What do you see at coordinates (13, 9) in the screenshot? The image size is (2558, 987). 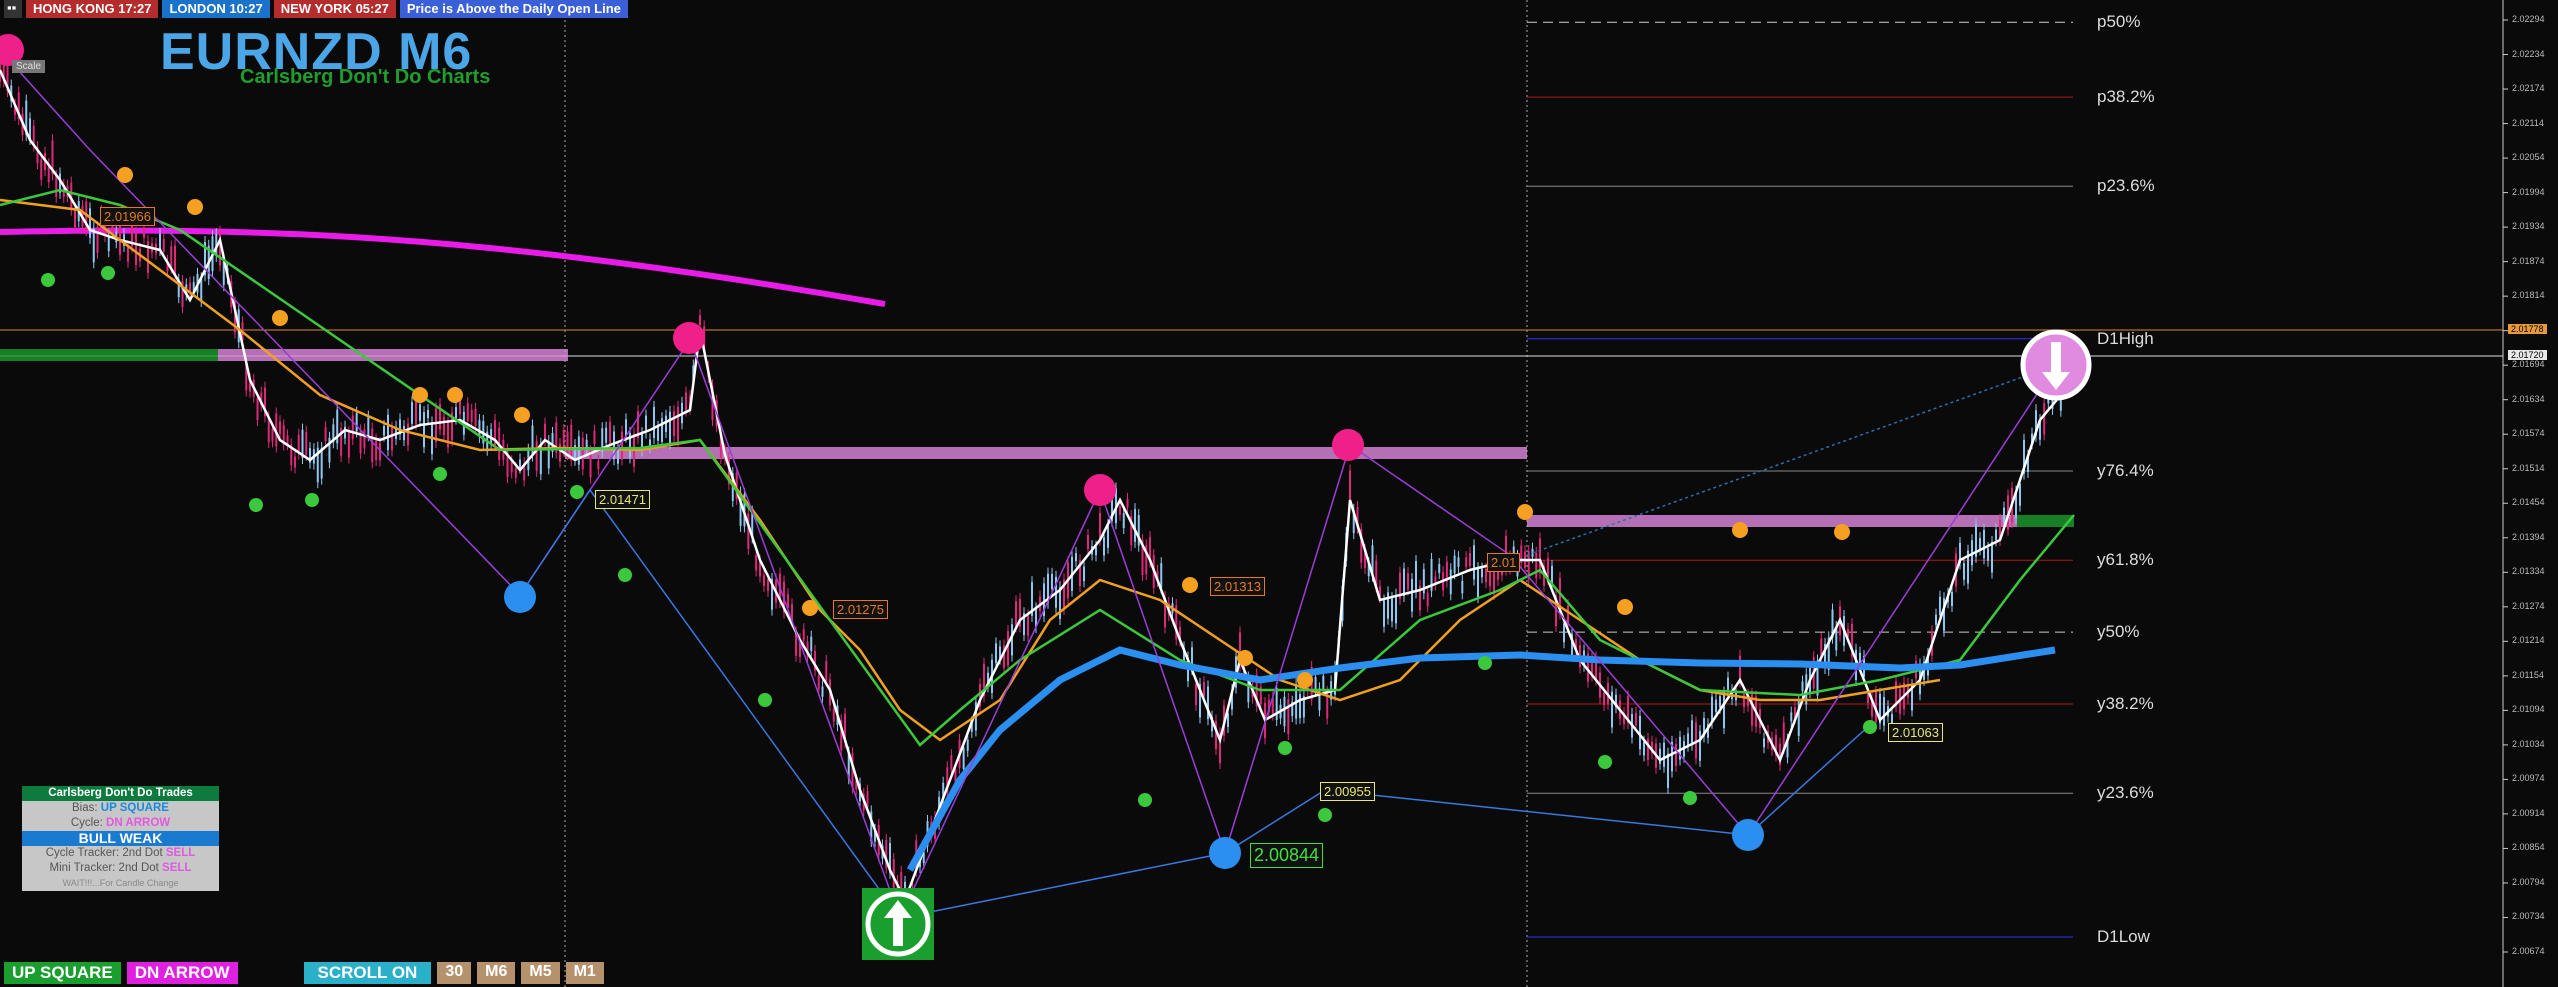 I see `window-icons: ▪▪` at bounding box center [13, 9].